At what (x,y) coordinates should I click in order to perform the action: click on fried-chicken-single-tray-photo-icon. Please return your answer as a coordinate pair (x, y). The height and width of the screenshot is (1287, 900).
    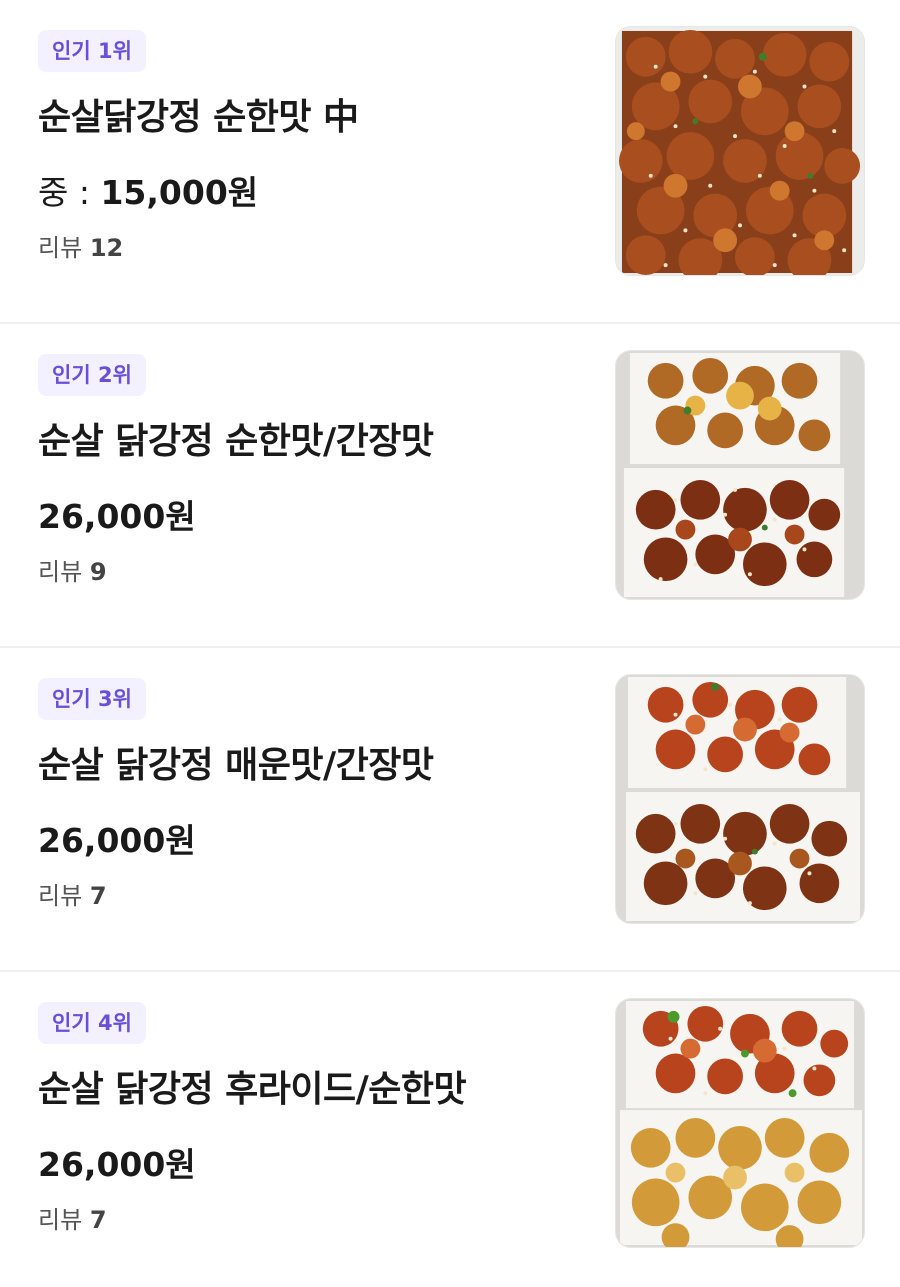
    Looking at the image, I should click on (740, 151).